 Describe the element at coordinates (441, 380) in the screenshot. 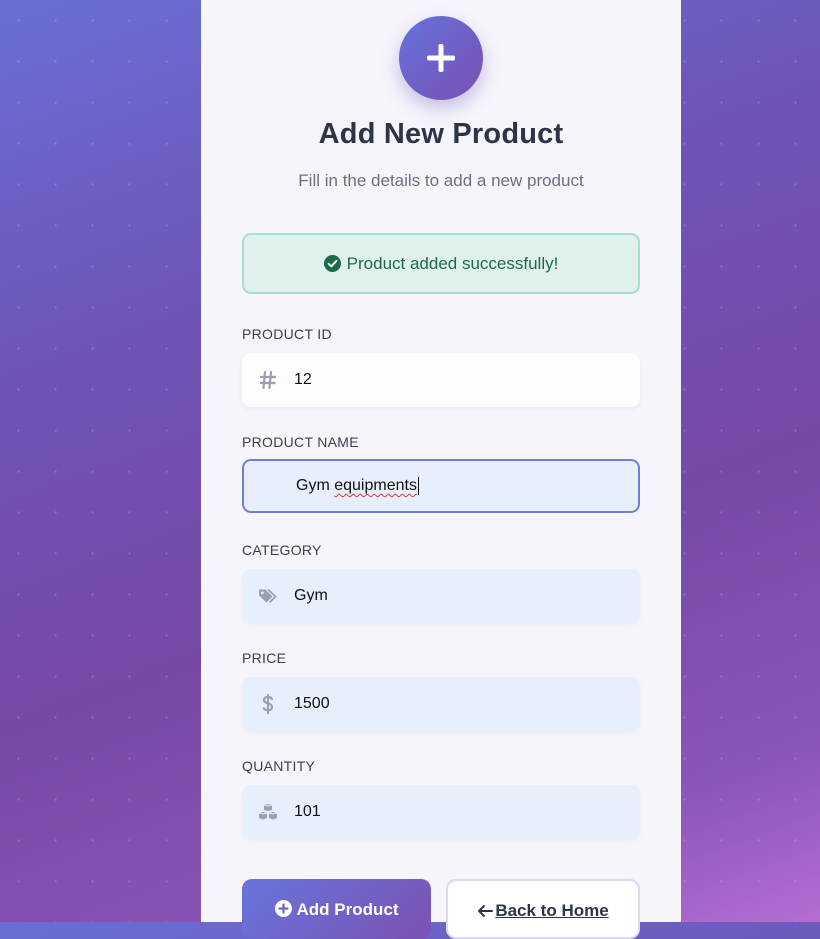

I see `product-id-field: 12` at that location.